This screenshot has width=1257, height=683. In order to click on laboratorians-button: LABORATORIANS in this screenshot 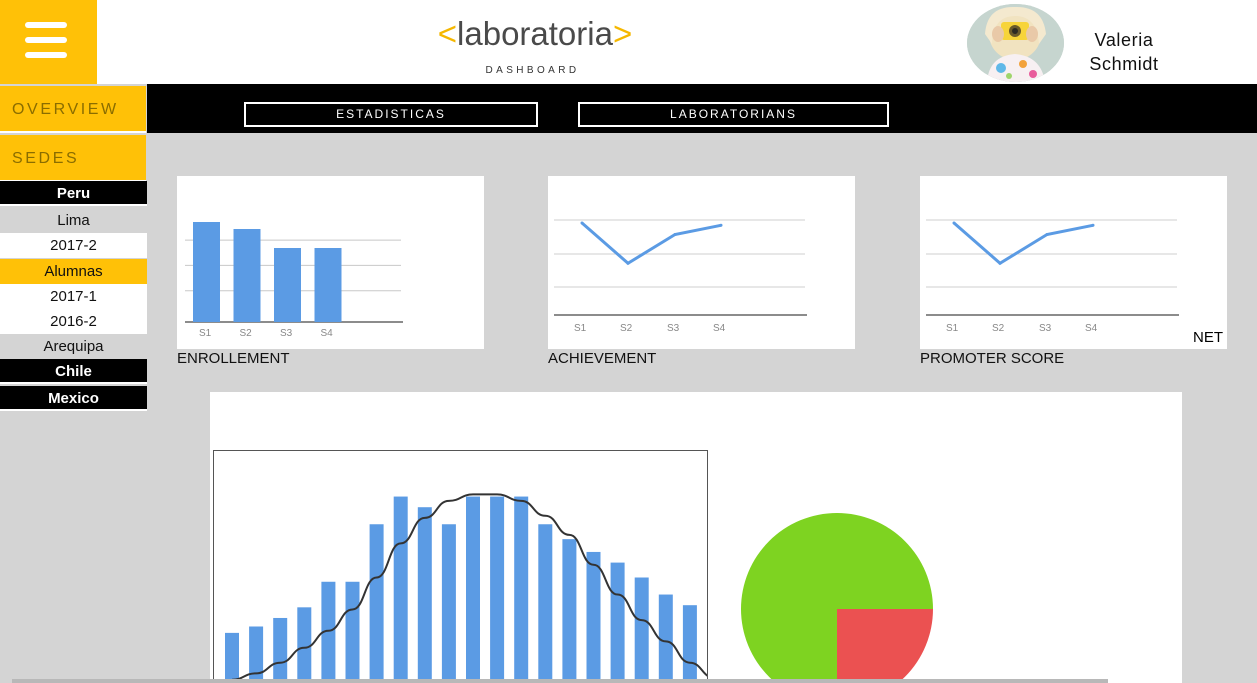, I will do `click(733, 114)`.